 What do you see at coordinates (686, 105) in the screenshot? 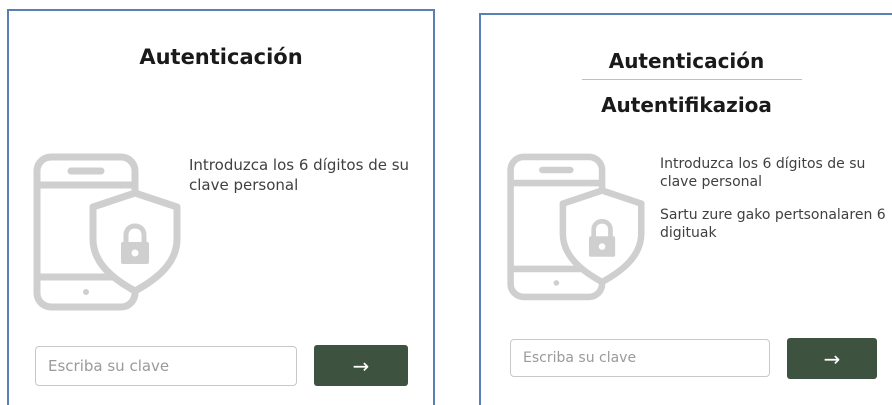
I see `page-title-basque: Autentifikazioa` at bounding box center [686, 105].